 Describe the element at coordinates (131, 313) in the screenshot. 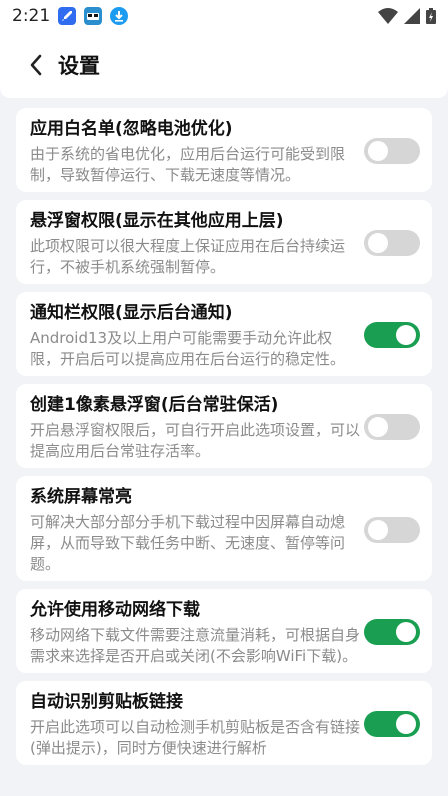

I see `setting-title: 通知栏权限(显示后台通知)` at that location.